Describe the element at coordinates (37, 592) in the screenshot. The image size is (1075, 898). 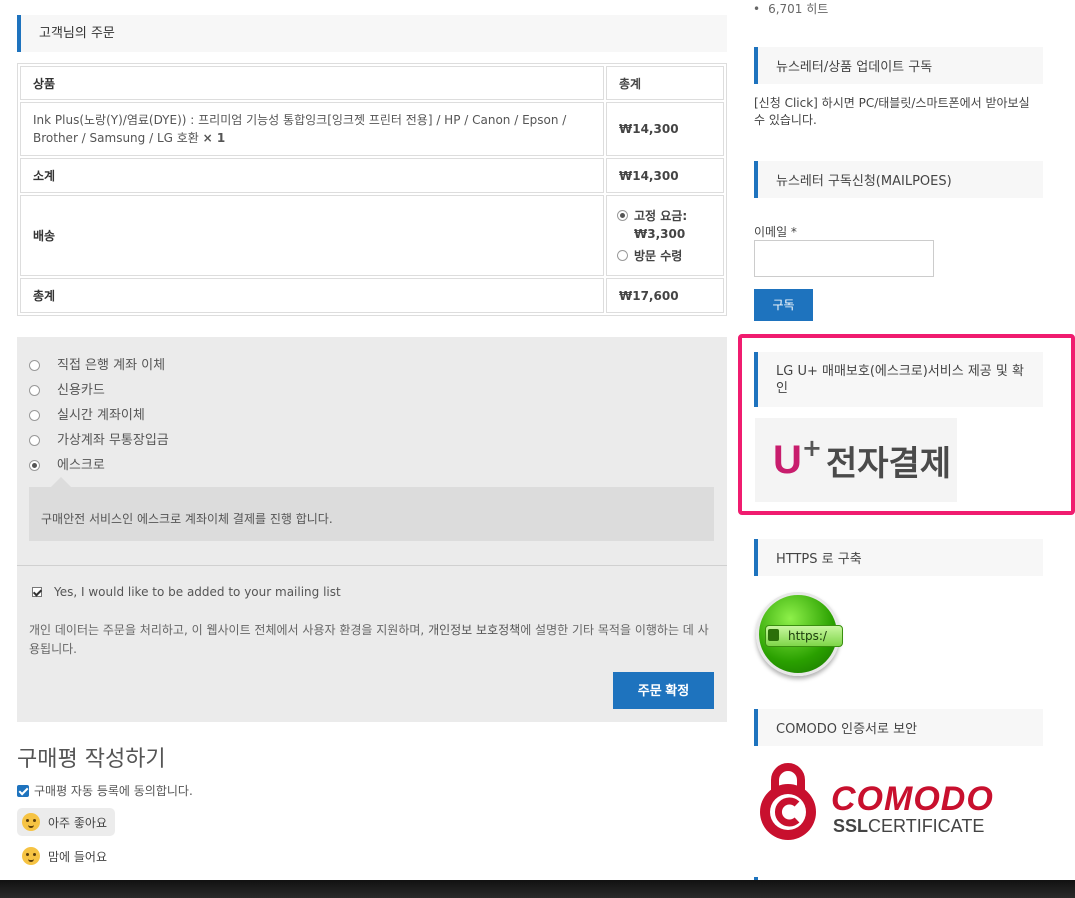
I see `mailing-list-checkbox` at that location.